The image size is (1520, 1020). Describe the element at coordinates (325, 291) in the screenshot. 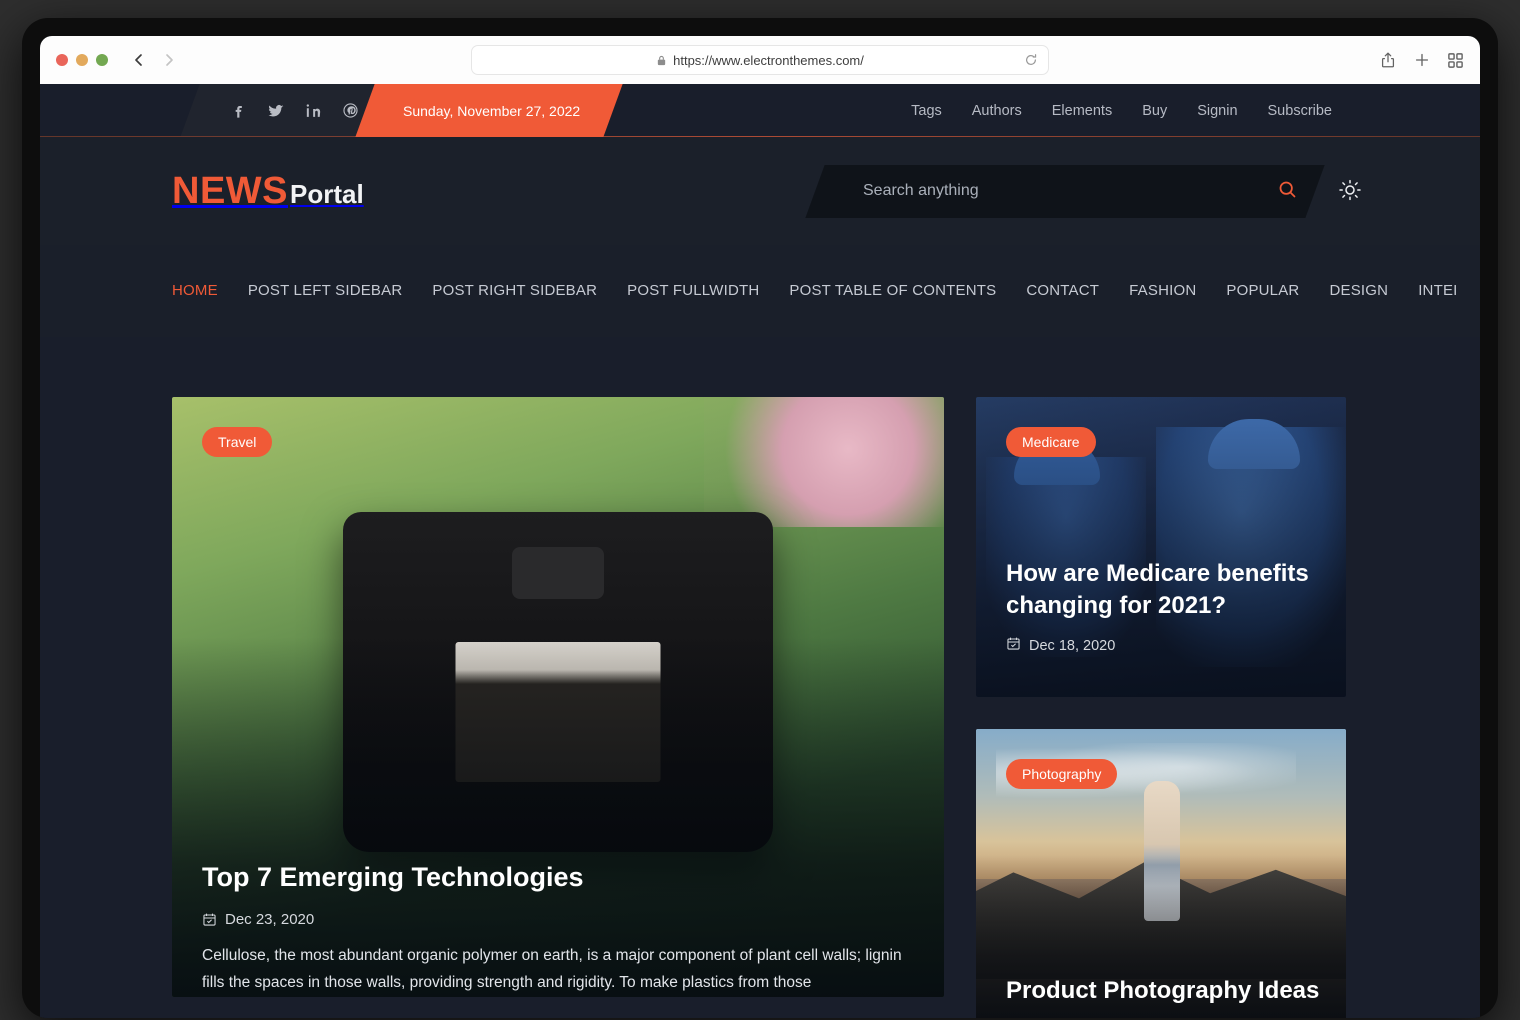

I see `nav-item-post-left-sidebar: POST LEFT SIDEBAR` at that location.